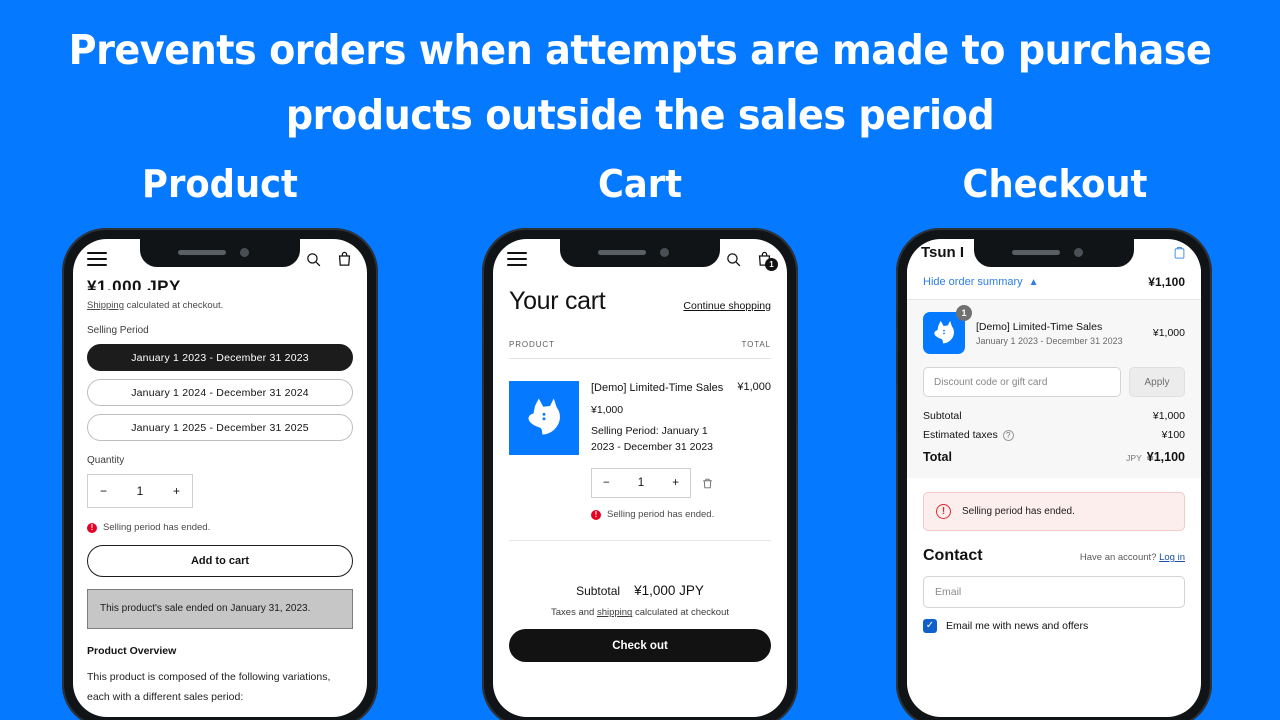 The height and width of the screenshot is (720, 1280). Describe the element at coordinates (964, 313) in the screenshot. I see `item-quantity-badge: 1` at that location.